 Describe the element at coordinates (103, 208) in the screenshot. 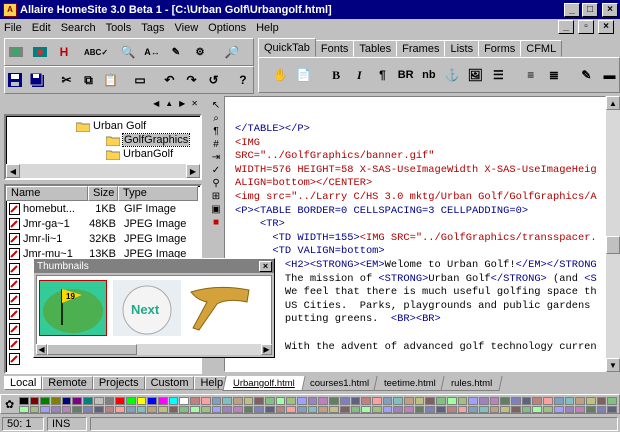

I see `file-row: homebut... 1KB GIF Image` at that location.